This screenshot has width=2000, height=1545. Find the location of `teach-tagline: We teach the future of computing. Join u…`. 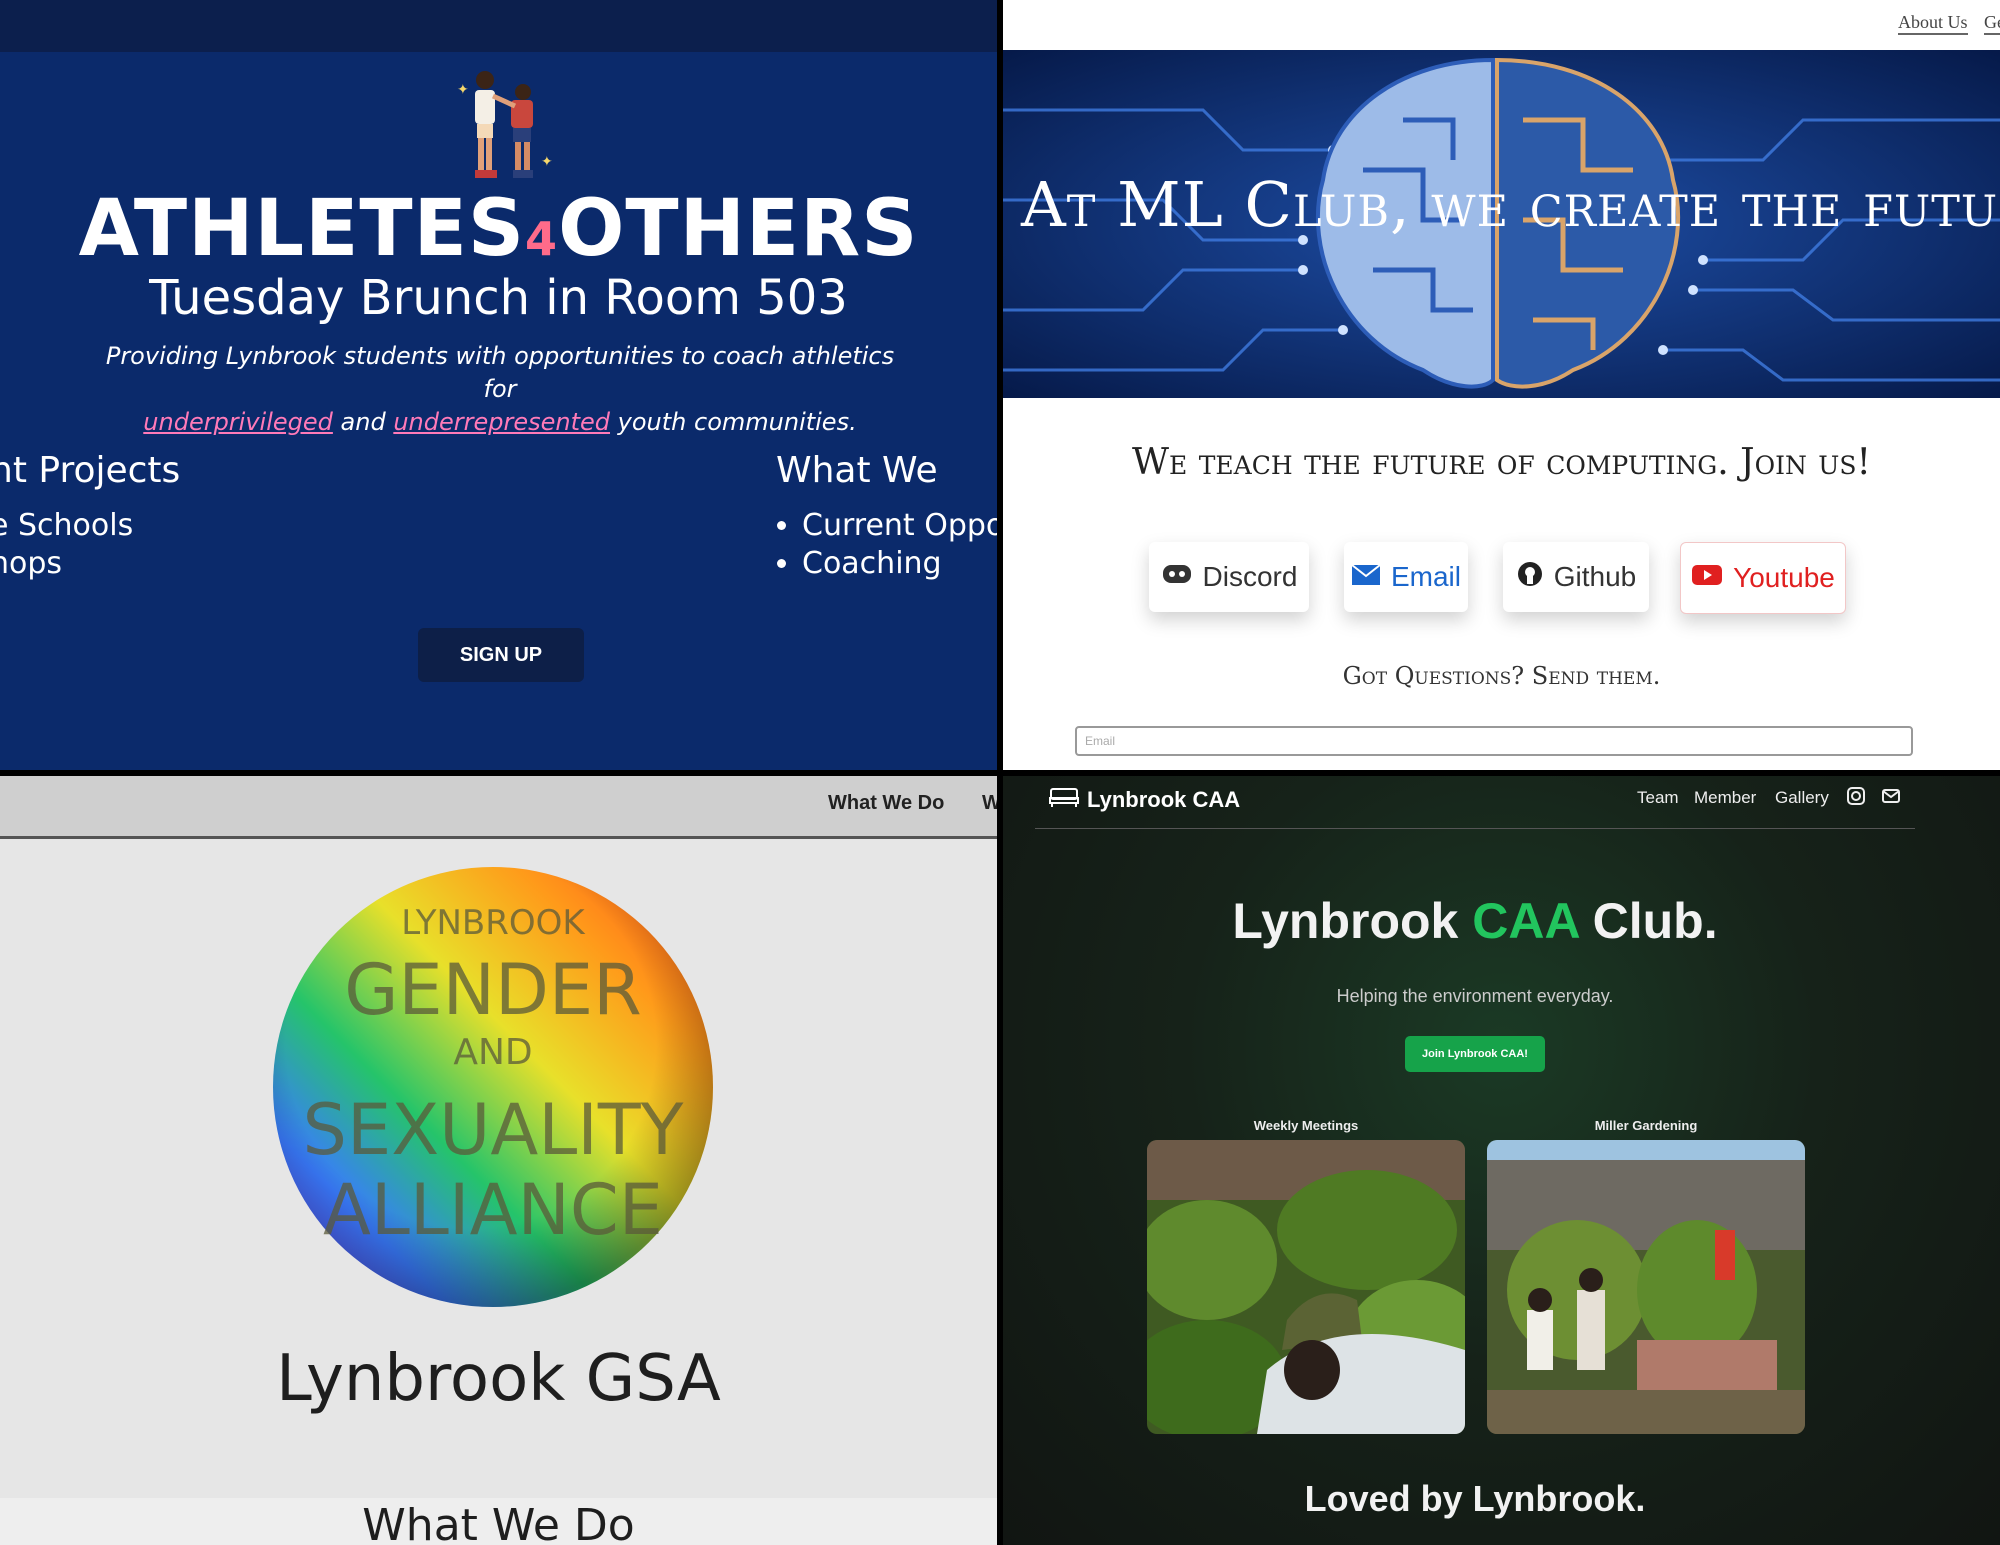

teach-tagline: We teach the future of computing. Join u… is located at coordinates (1501, 462).